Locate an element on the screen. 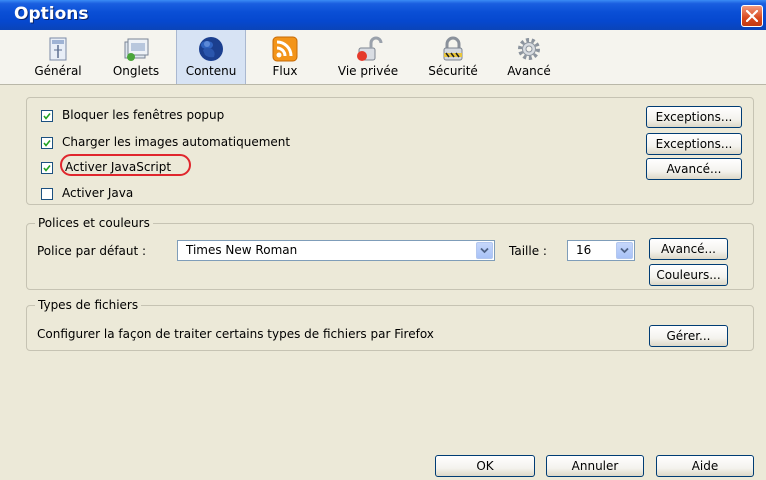  close-icon is located at coordinates (752, 16).